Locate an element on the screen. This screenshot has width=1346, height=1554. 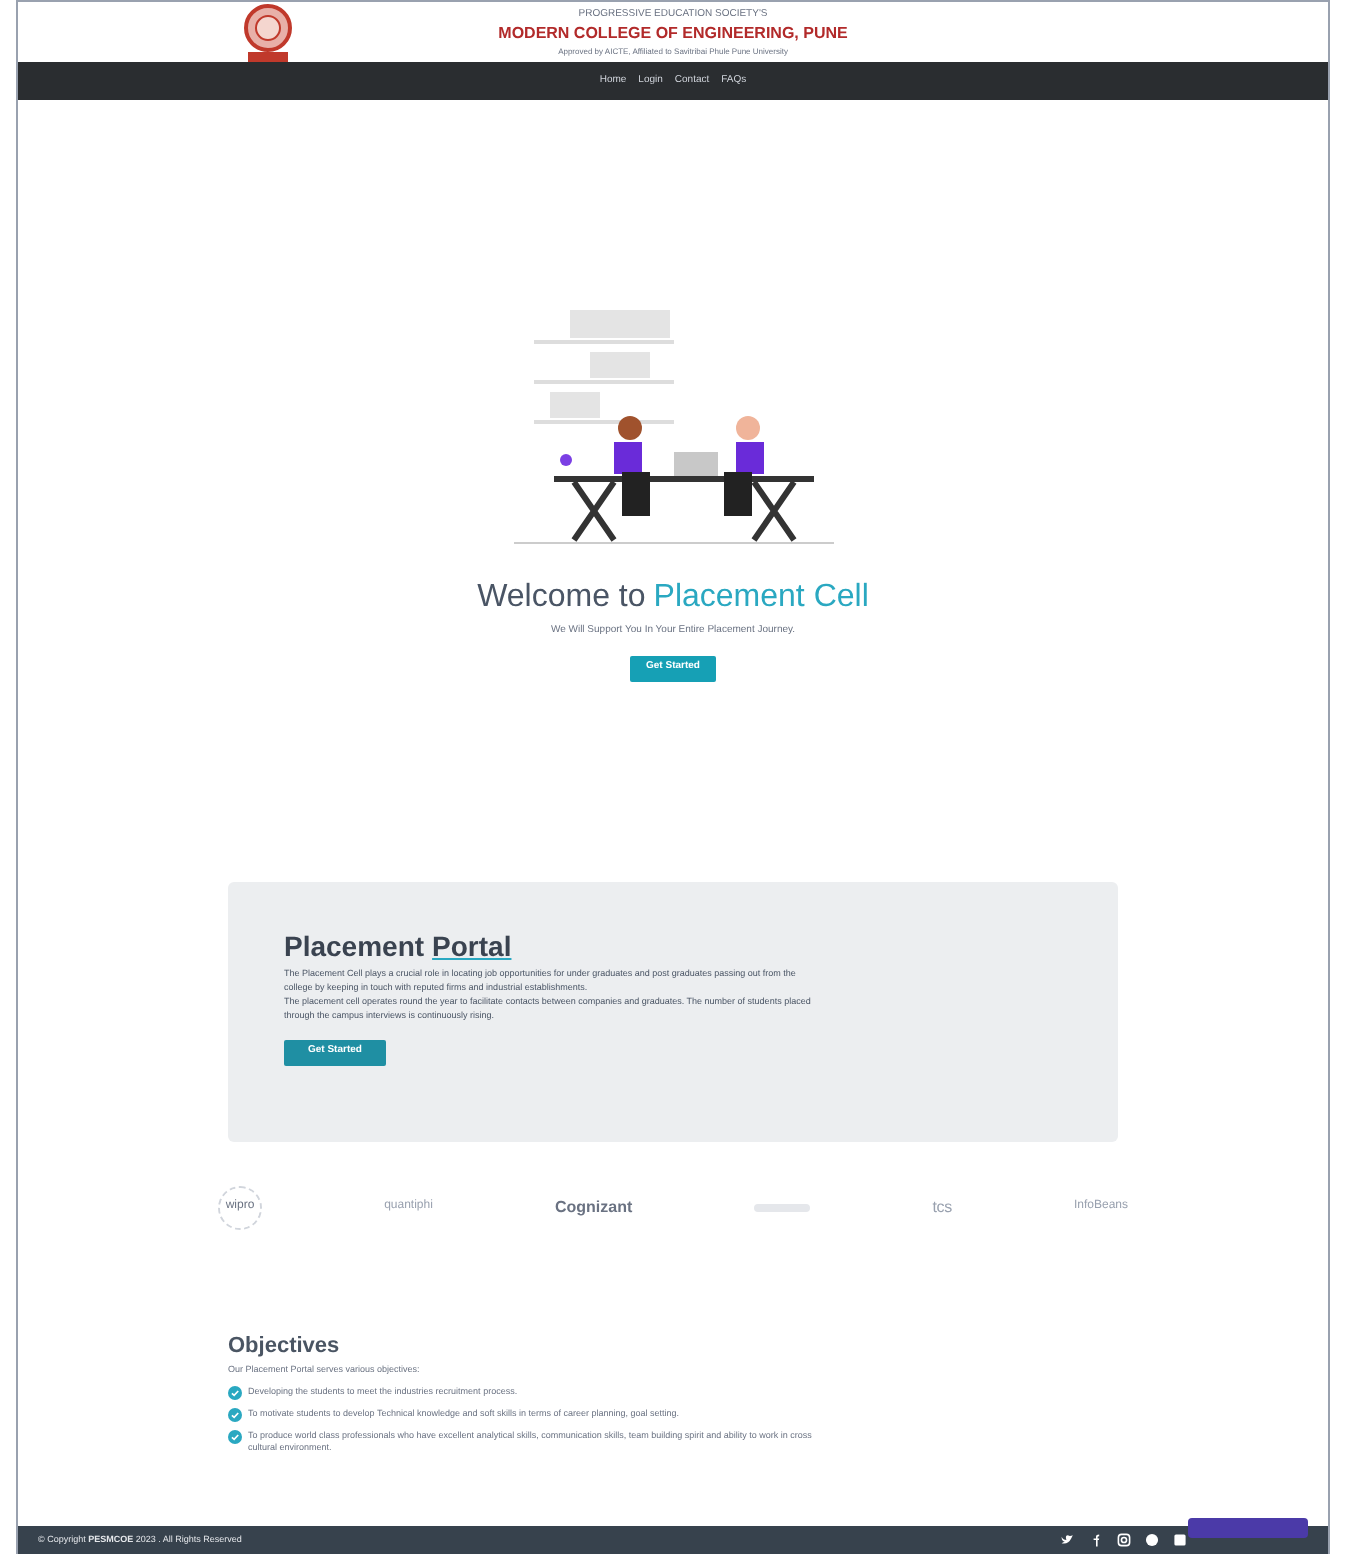
college-name: MODERN COLLEGE OF ENGINEERING, PUNE is located at coordinates (673, 32).